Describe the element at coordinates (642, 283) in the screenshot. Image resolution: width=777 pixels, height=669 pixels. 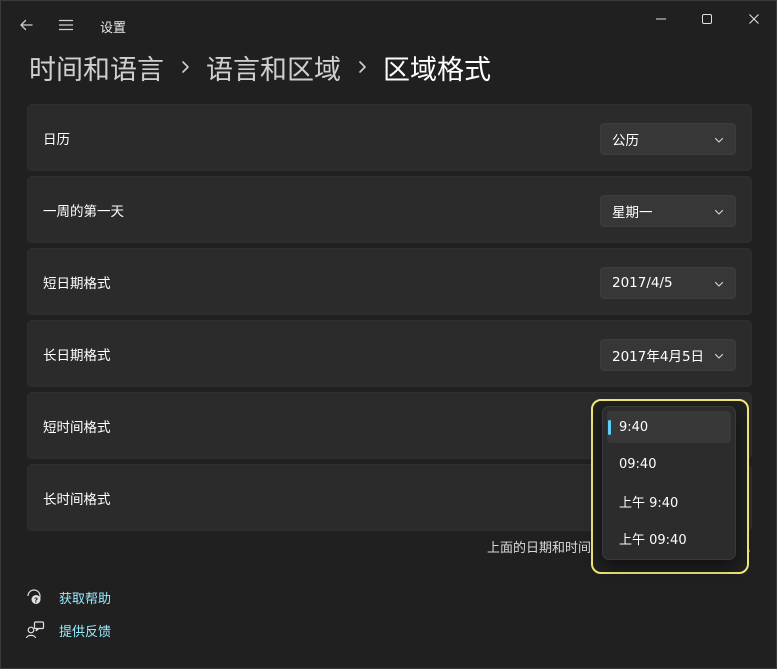
I see `dropdown-value: 2017/4/5` at that location.